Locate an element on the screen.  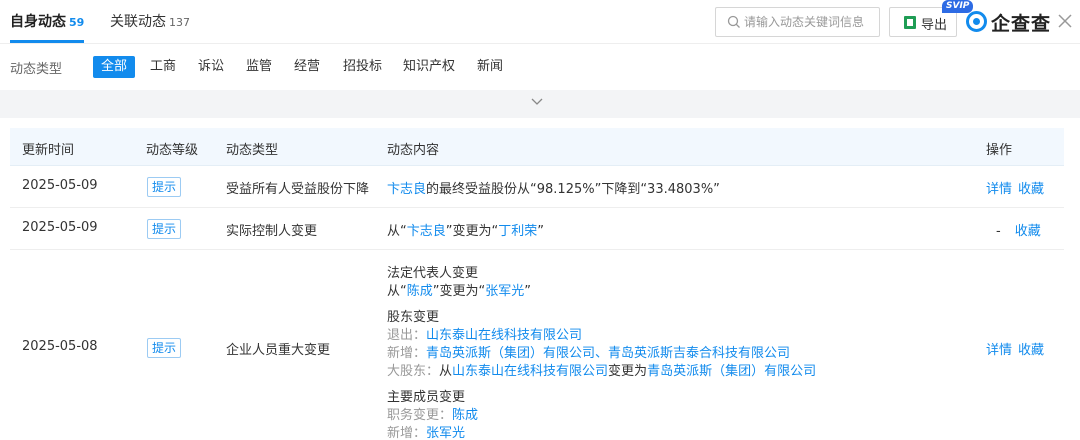
detail-placeholder: - is located at coordinates (998, 231).